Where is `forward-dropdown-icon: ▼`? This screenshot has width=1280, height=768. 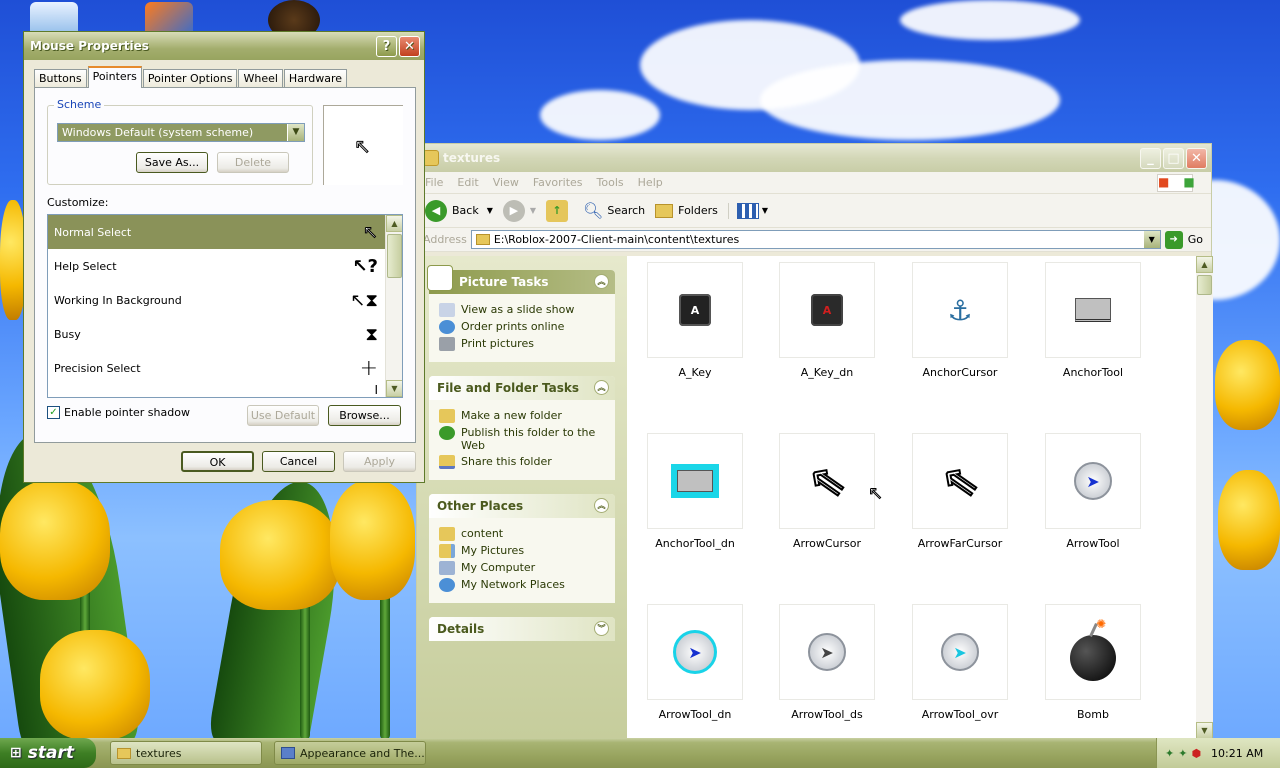
forward-dropdown-icon: ▼ is located at coordinates (533, 210).